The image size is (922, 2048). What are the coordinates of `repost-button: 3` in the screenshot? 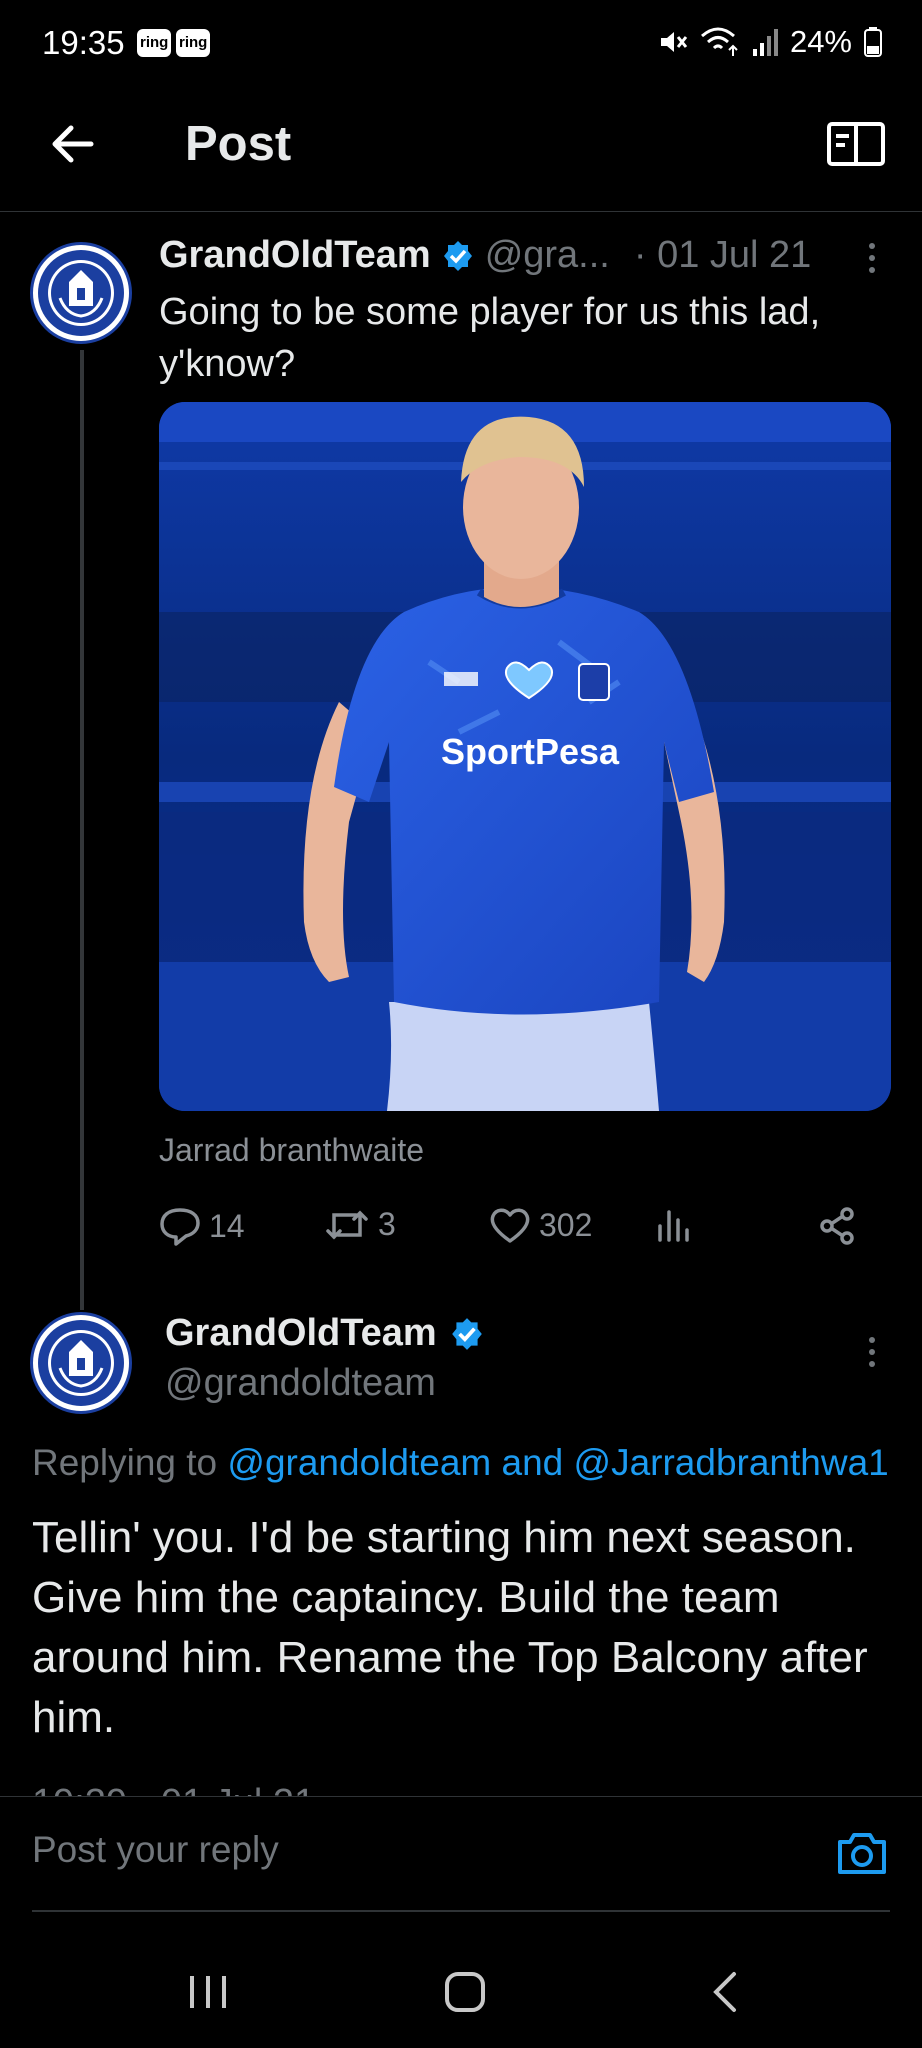 It's located at (360, 1224).